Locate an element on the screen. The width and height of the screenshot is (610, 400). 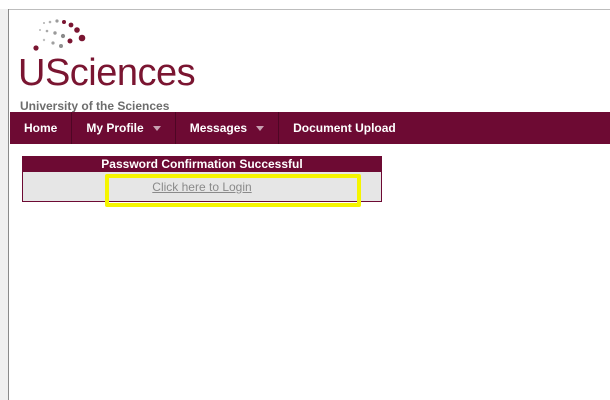
nav-home: Home is located at coordinates (41, 128).